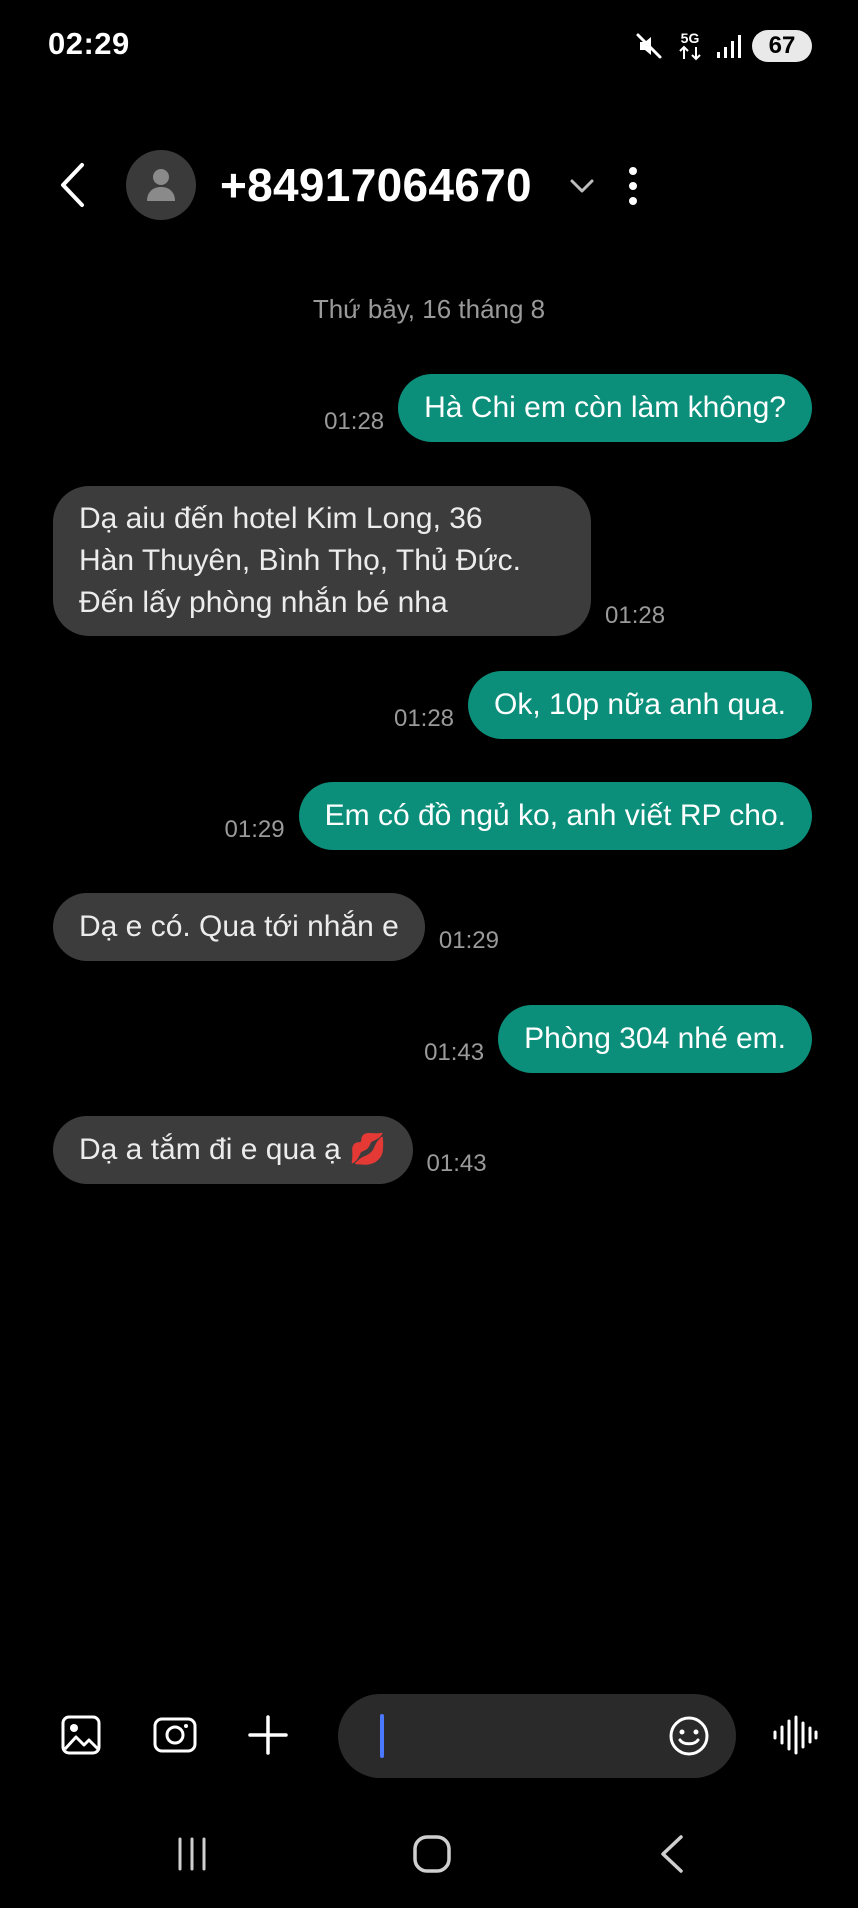 The width and height of the screenshot is (858, 1908). What do you see at coordinates (605, 408) in the screenshot?
I see `message-bubble: Hà Chi em còn làm không?` at bounding box center [605, 408].